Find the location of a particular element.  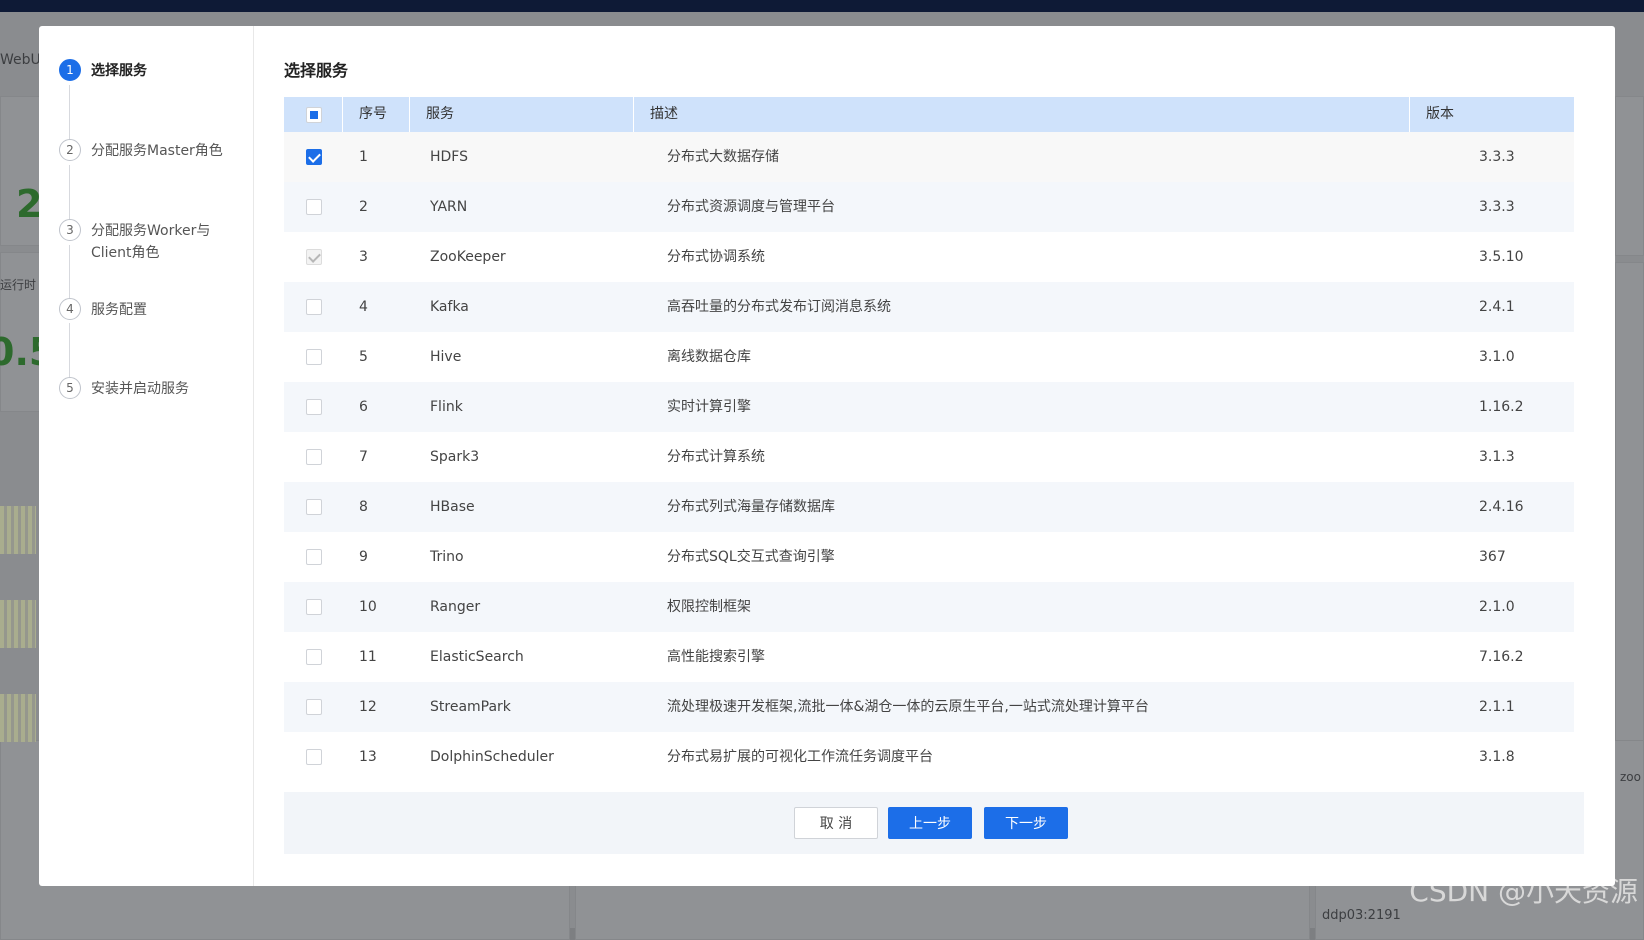

background-bars is located at coordinates (18, 718).